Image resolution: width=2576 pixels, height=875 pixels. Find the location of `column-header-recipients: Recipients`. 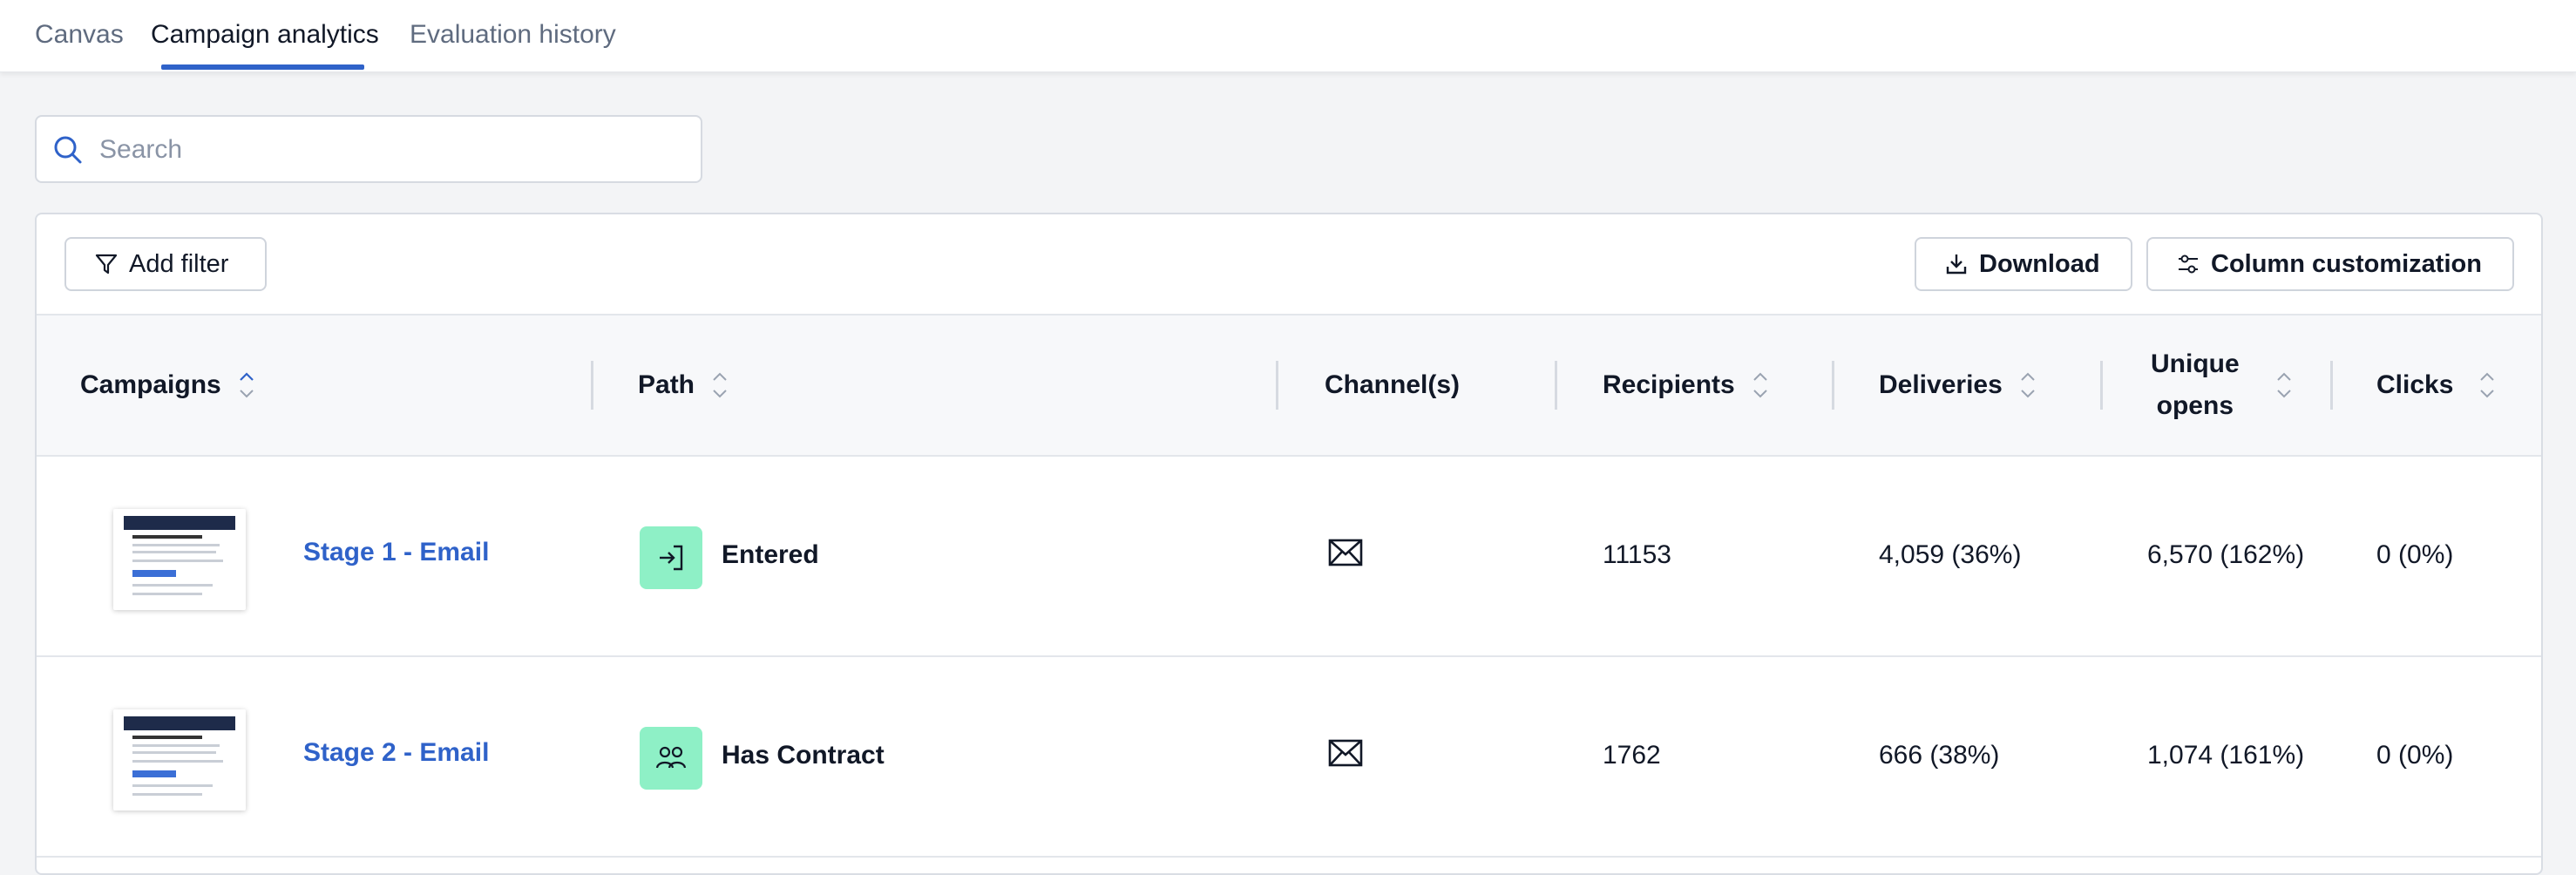

column-header-recipients: Recipients is located at coordinates (1687, 385).